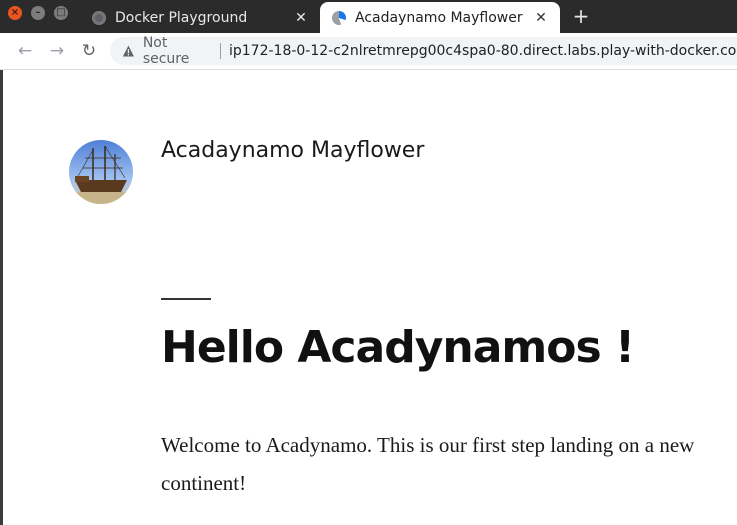 This screenshot has height=525, width=737. Describe the element at coordinates (25, 51) in the screenshot. I see `back-button: ←` at that location.